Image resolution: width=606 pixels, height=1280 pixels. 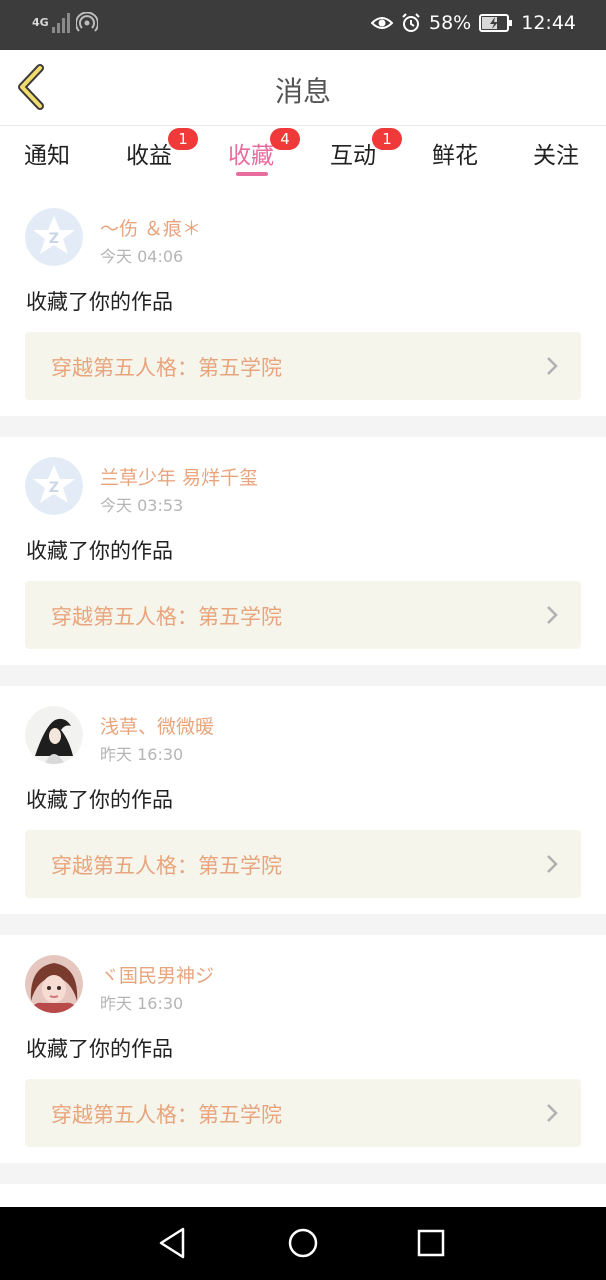 What do you see at coordinates (556, 156) in the screenshot?
I see `tab-label: 关注` at bounding box center [556, 156].